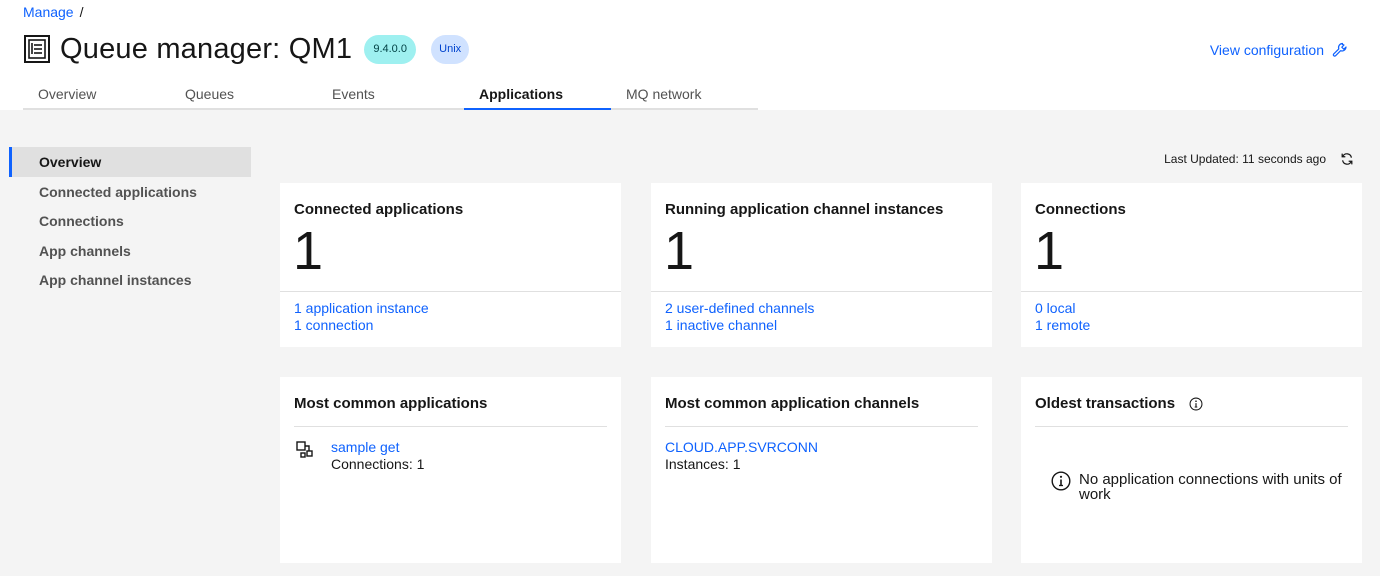  What do you see at coordinates (96, 94) in the screenshot?
I see `tab-overview: Overview` at bounding box center [96, 94].